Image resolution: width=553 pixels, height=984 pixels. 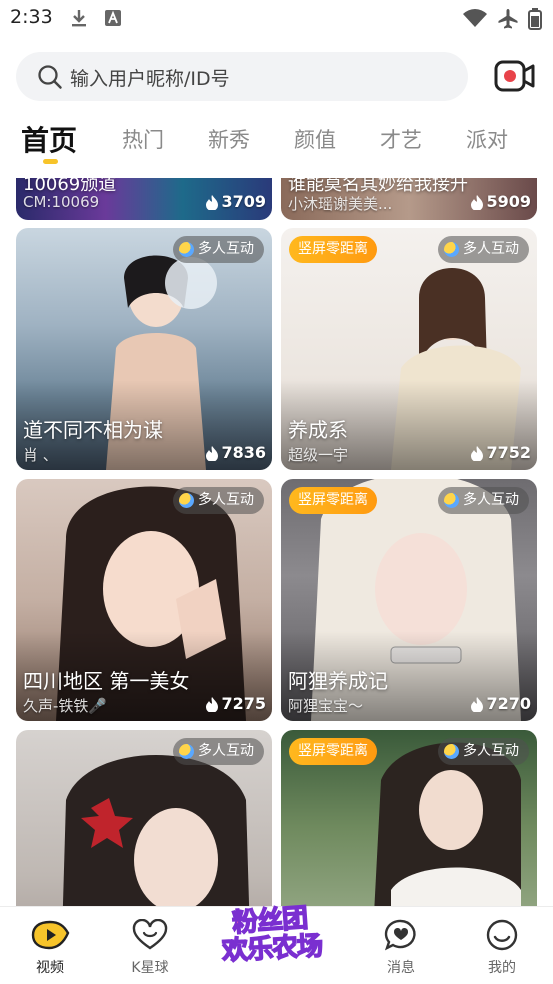 I want to click on live-room-card: 多人互动 道不同不相为谋 肖 、 7836, so click(x=144, y=349).